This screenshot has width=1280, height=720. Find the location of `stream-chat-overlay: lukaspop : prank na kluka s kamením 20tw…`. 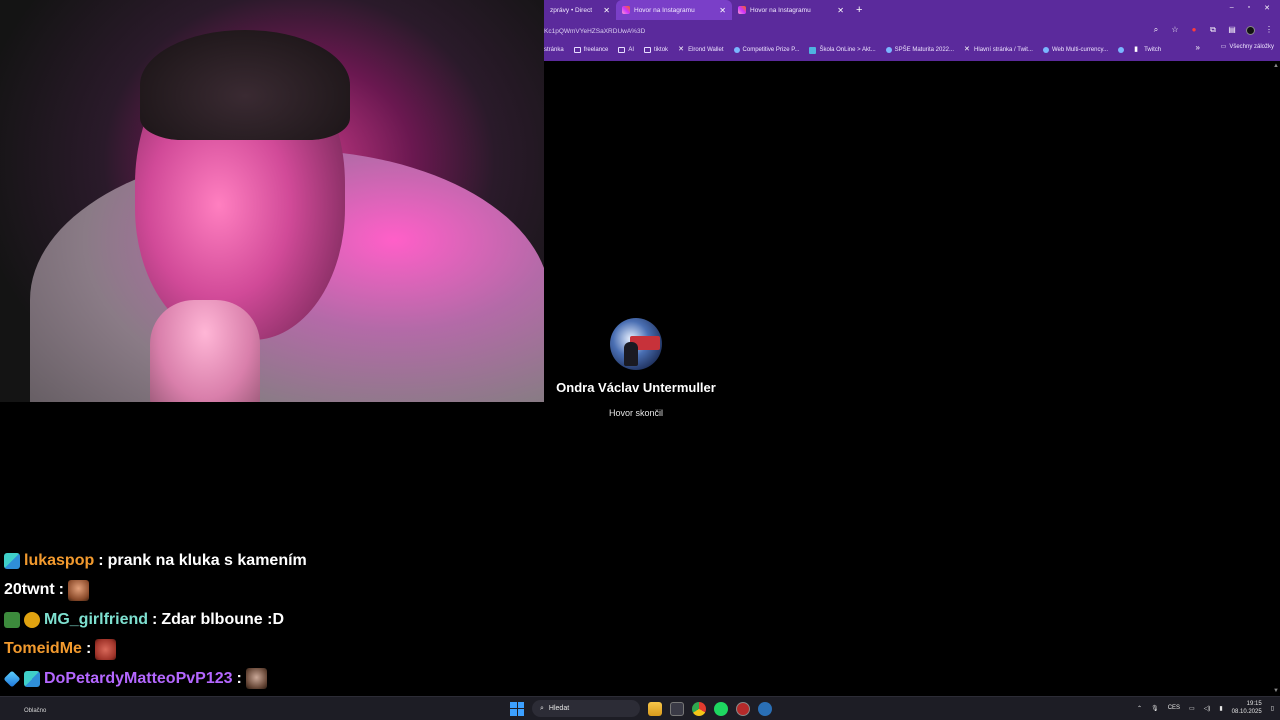

stream-chat-overlay: lukaspop : prank na kluka s kamením 20tw… is located at coordinates (273, 633).